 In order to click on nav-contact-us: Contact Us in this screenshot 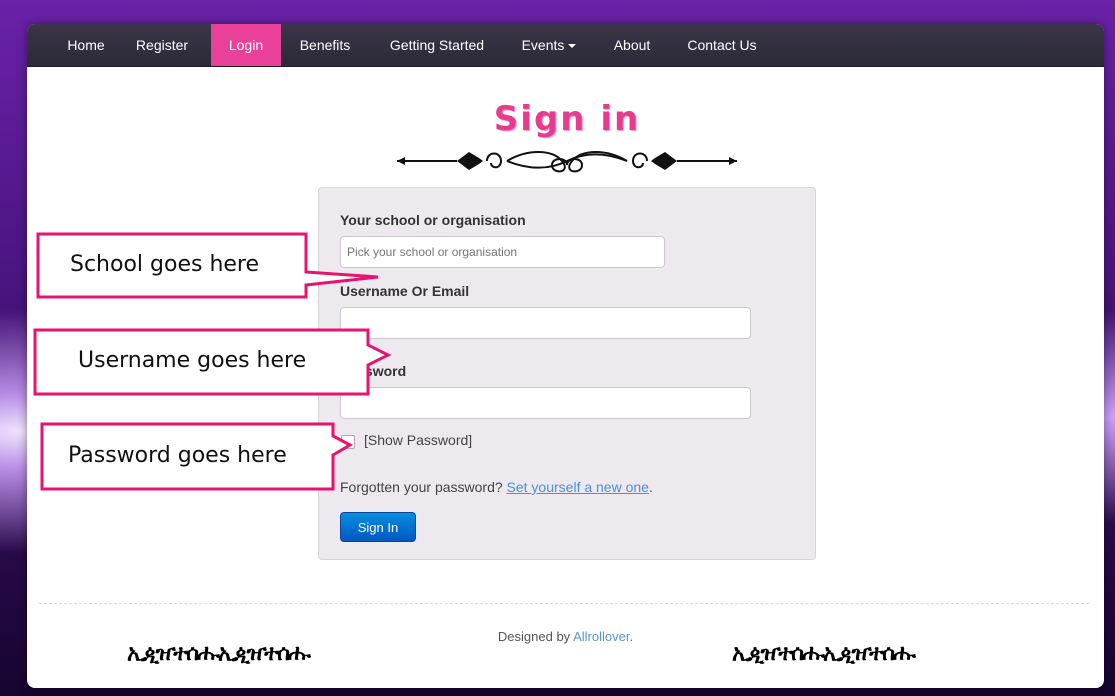, I will do `click(722, 45)`.